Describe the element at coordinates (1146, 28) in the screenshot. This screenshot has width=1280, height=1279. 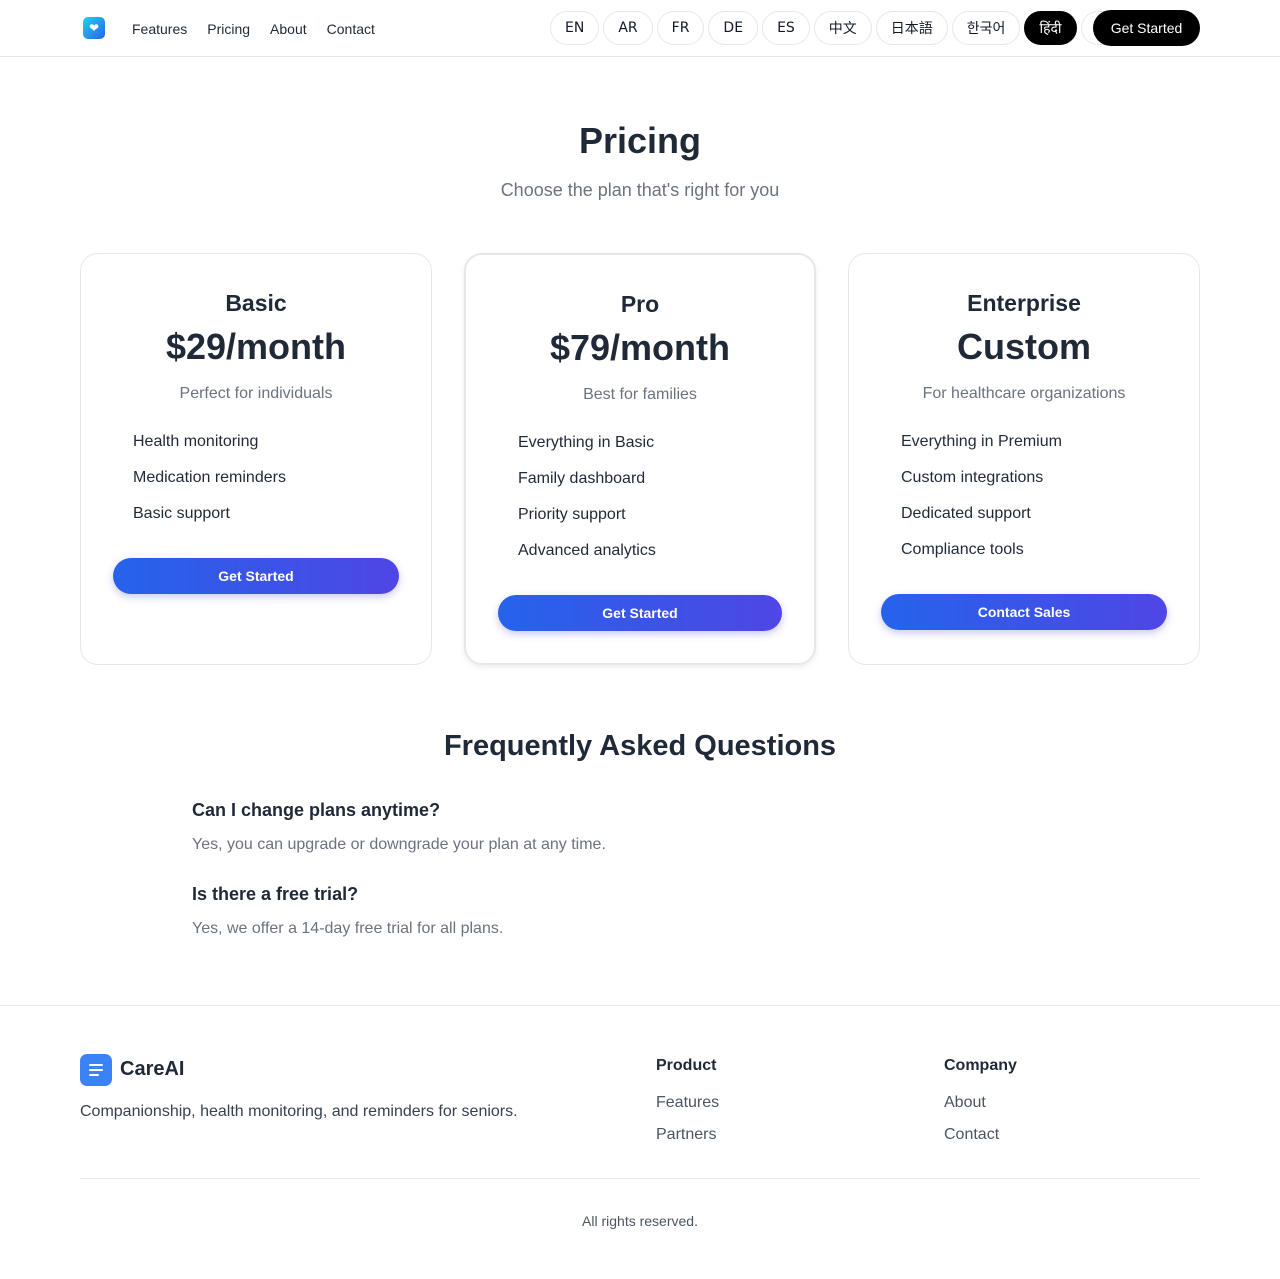
I see `header-get-started-button: Get Started` at that location.